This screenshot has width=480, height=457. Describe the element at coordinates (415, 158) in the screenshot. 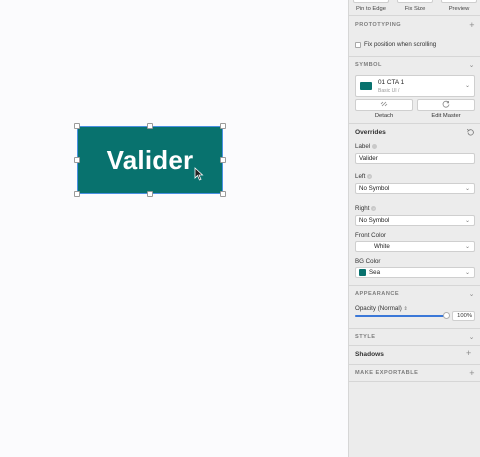

I see `label-override-input: Valider` at that location.